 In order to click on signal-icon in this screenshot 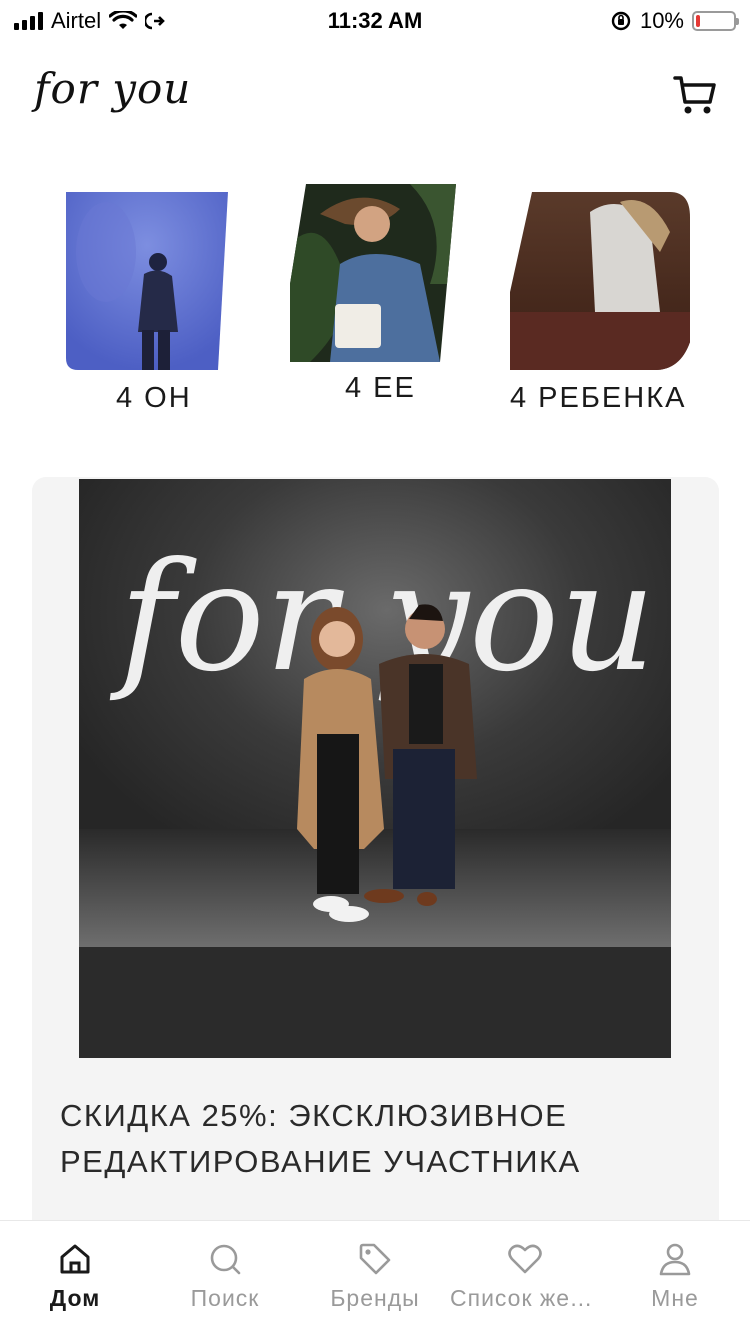, I will do `click(28, 21)`.